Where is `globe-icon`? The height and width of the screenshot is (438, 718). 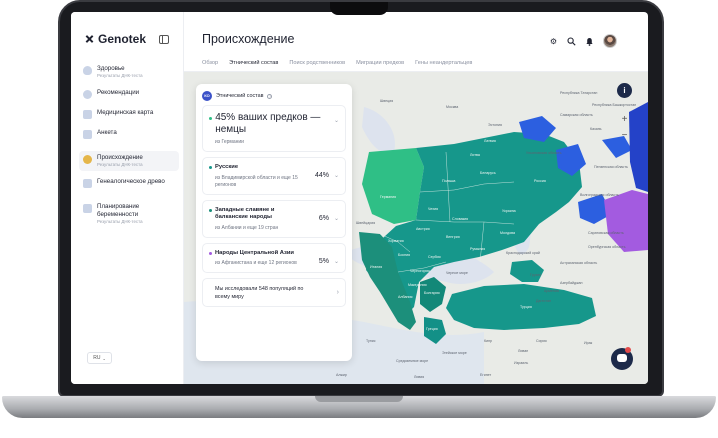
globe-icon is located at coordinates (87, 159).